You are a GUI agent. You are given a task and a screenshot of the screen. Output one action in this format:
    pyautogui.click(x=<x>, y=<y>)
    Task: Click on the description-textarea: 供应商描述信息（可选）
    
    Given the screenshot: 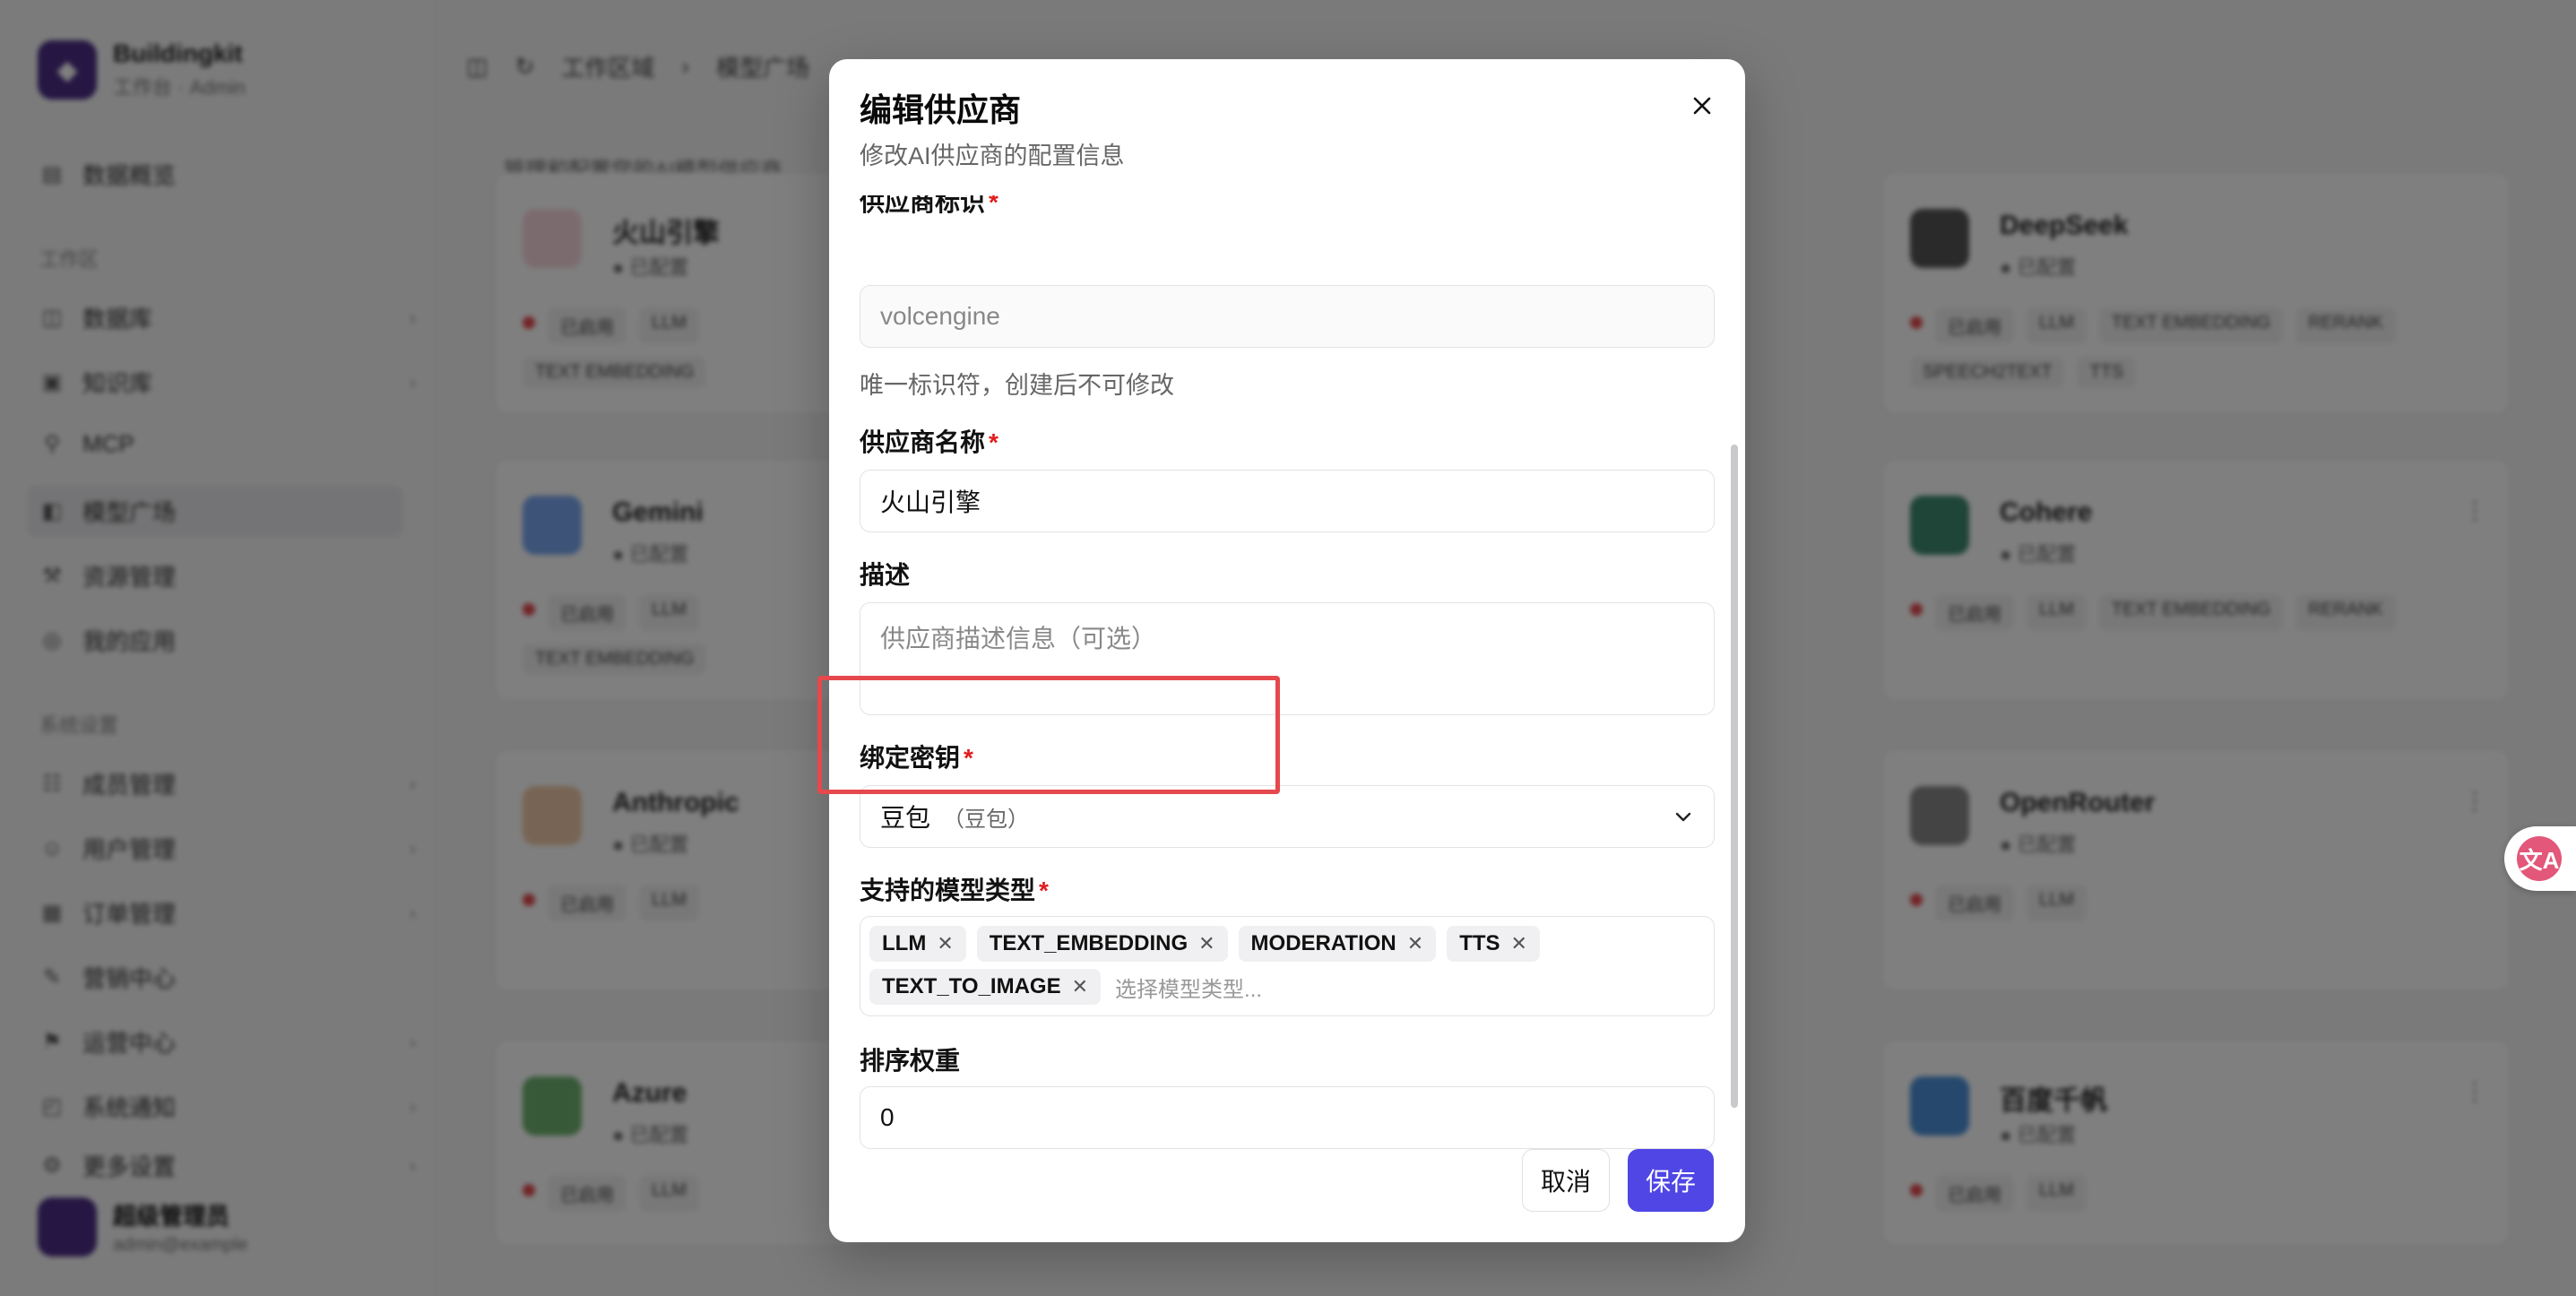 What is the action you would take?
    pyautogui.click(x=1287, y=658)
    